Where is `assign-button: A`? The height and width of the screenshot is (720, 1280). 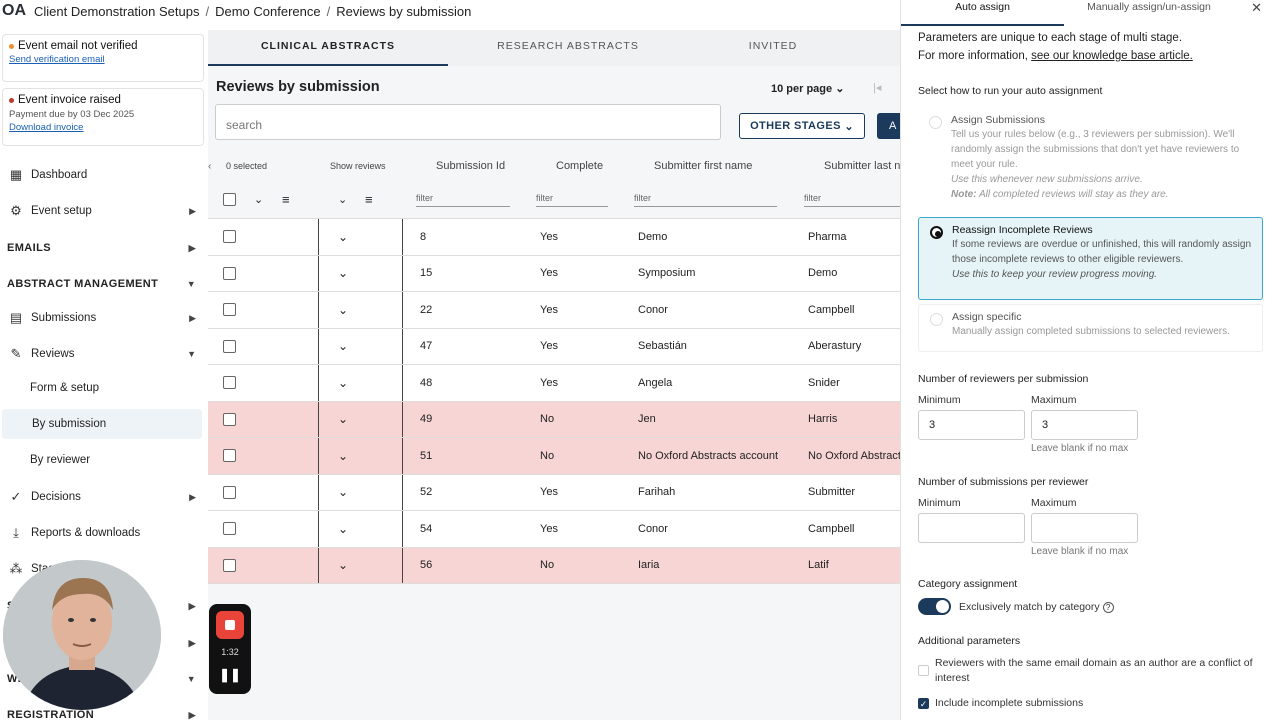 assign-button: A is located at coordinates (888, 126).